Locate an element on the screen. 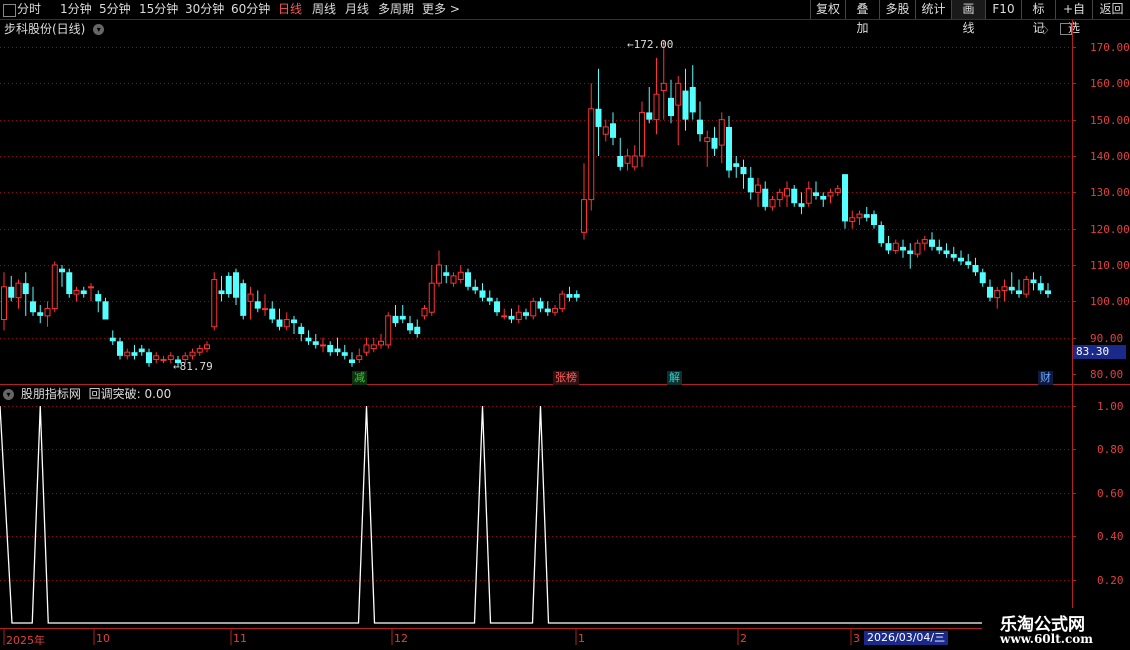 This screenshot has width=1130, height=650. toolbar-button-3: 统计 is located at coordinates (933, 9).